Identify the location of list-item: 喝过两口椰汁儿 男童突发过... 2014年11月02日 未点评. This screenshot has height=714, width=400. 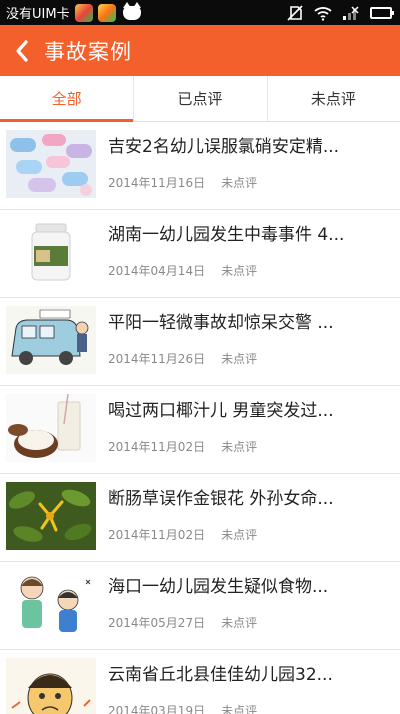
(200, 430).